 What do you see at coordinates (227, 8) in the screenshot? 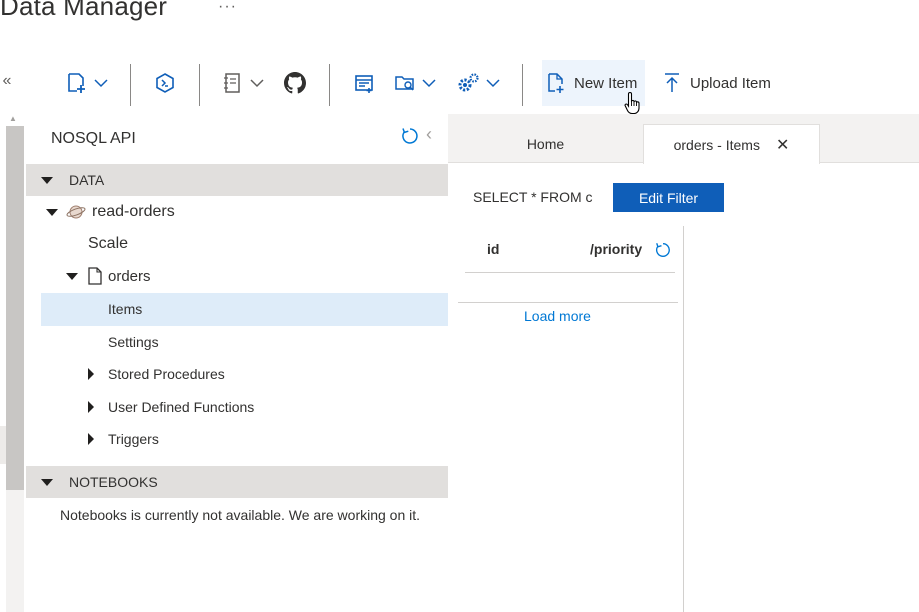
I see `more-options-button: ···` at bounding box center [227, 8].